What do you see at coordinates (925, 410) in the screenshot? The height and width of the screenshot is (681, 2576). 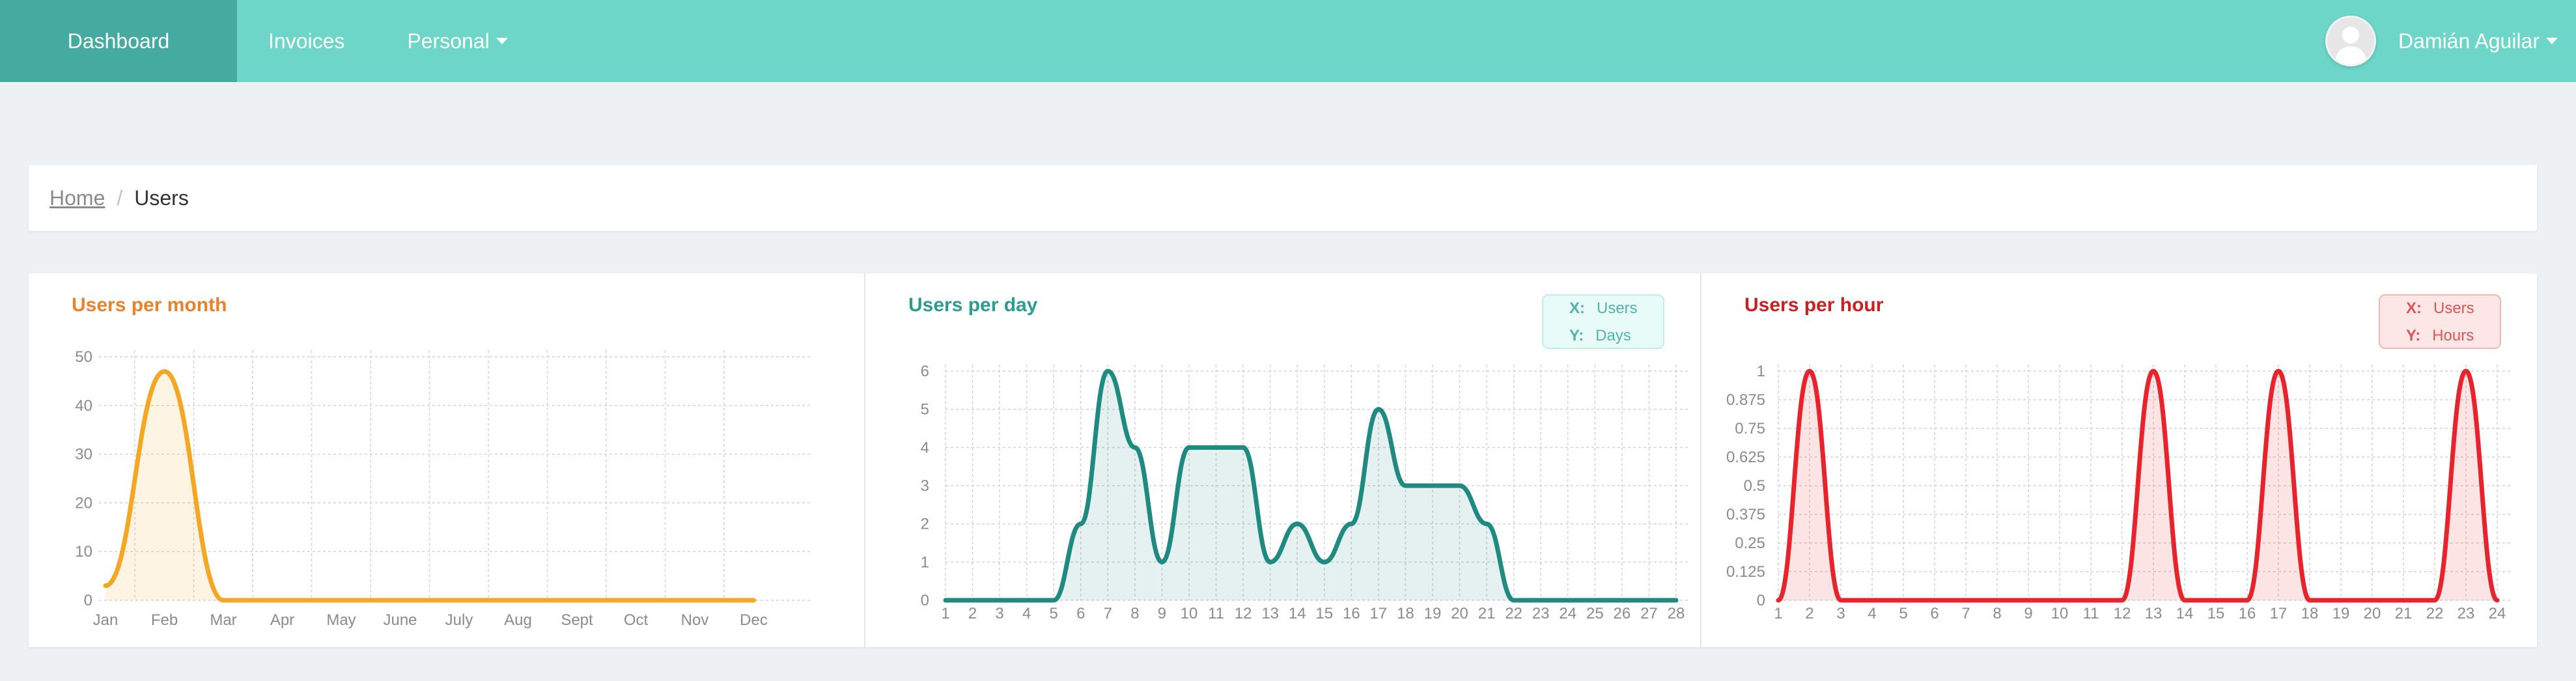 I see `y-tick-label: 5` at bounding box center [925, 410].